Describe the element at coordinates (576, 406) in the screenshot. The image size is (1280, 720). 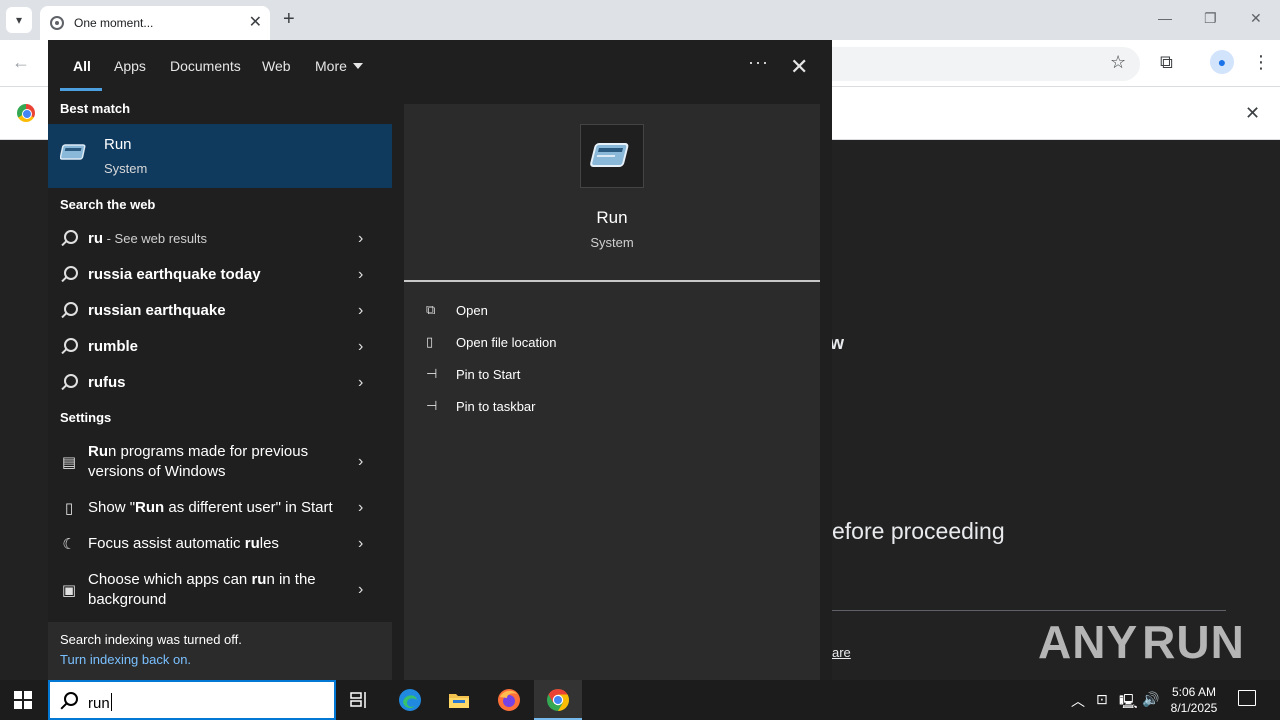
I see `action-pin-to-taskbar: ⊣ Pin to taskbar` at that location.